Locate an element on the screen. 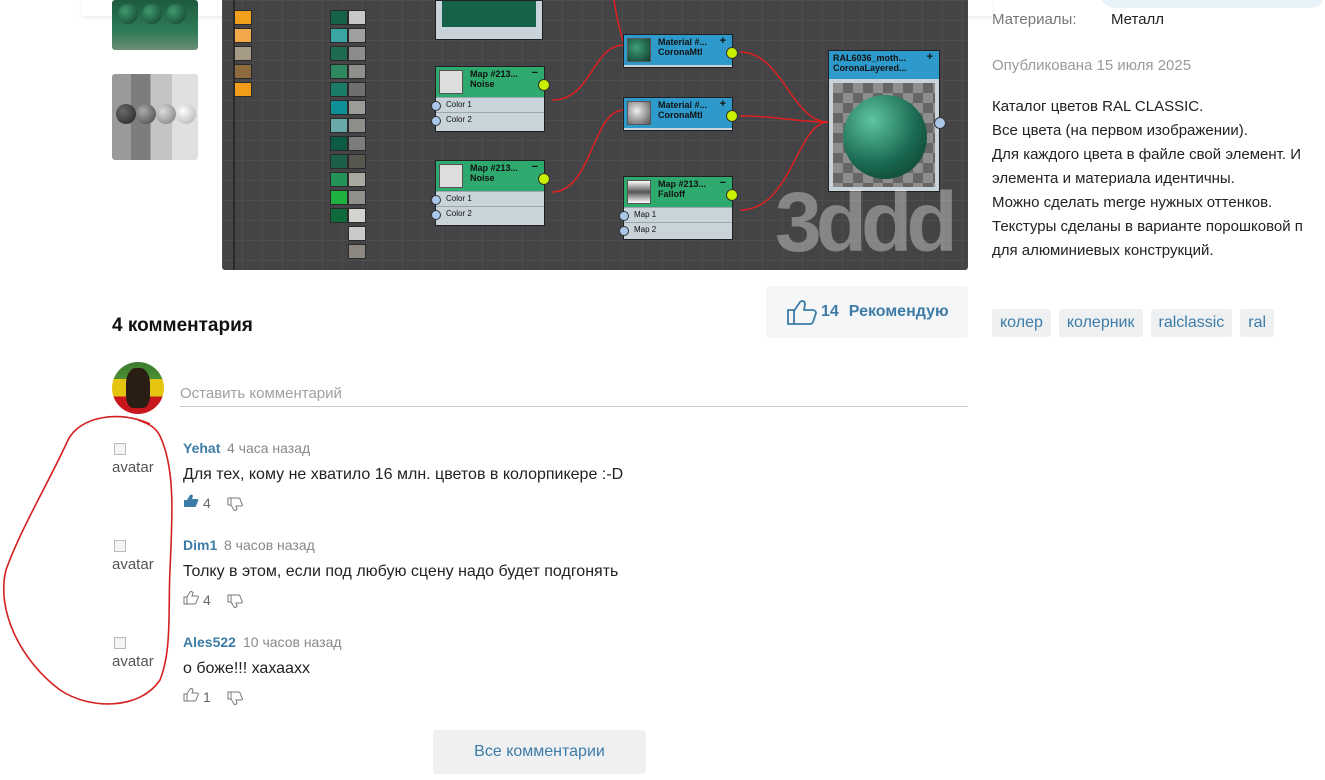  header-search-pill is located at coordinates (1212, 4).